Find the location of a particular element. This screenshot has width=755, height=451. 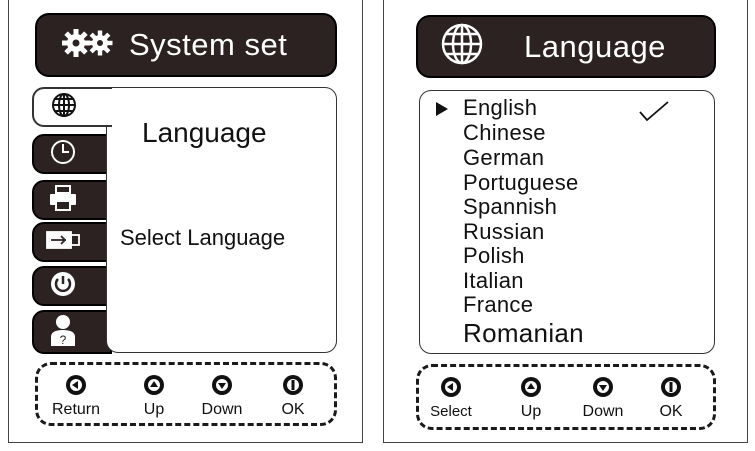

language-option-german: German is located at coordinates (503, 158).